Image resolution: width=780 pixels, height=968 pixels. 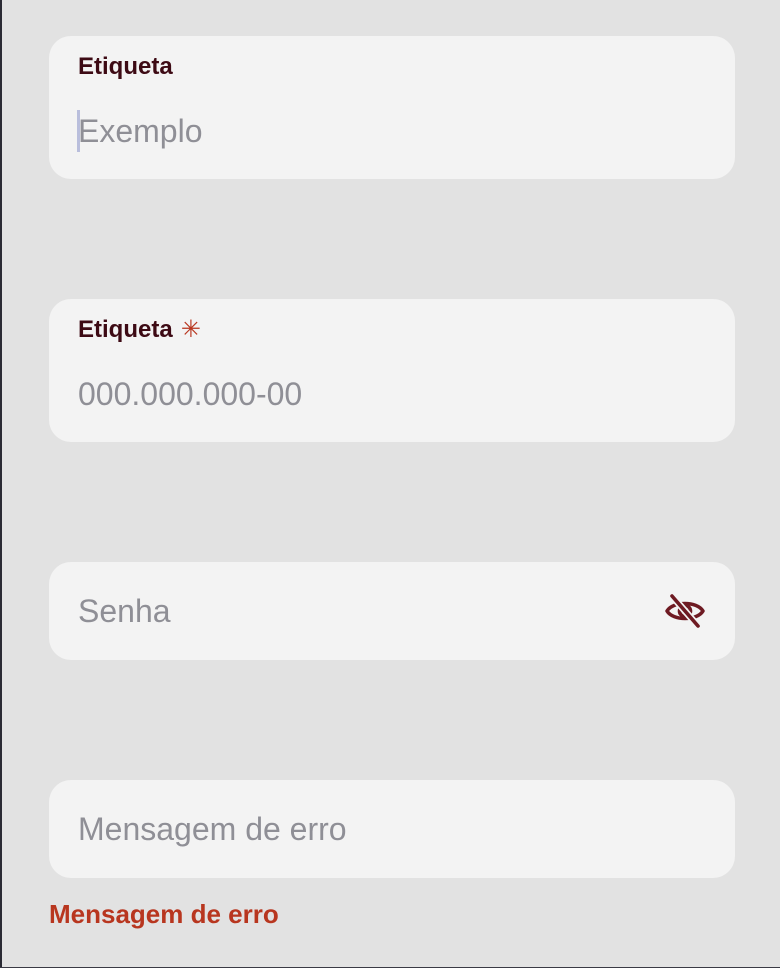 What do you see at coordinates (125, 329) in the screenshot?
I see `field-label-text: Etiqueta` at bounding box center [125, 329].